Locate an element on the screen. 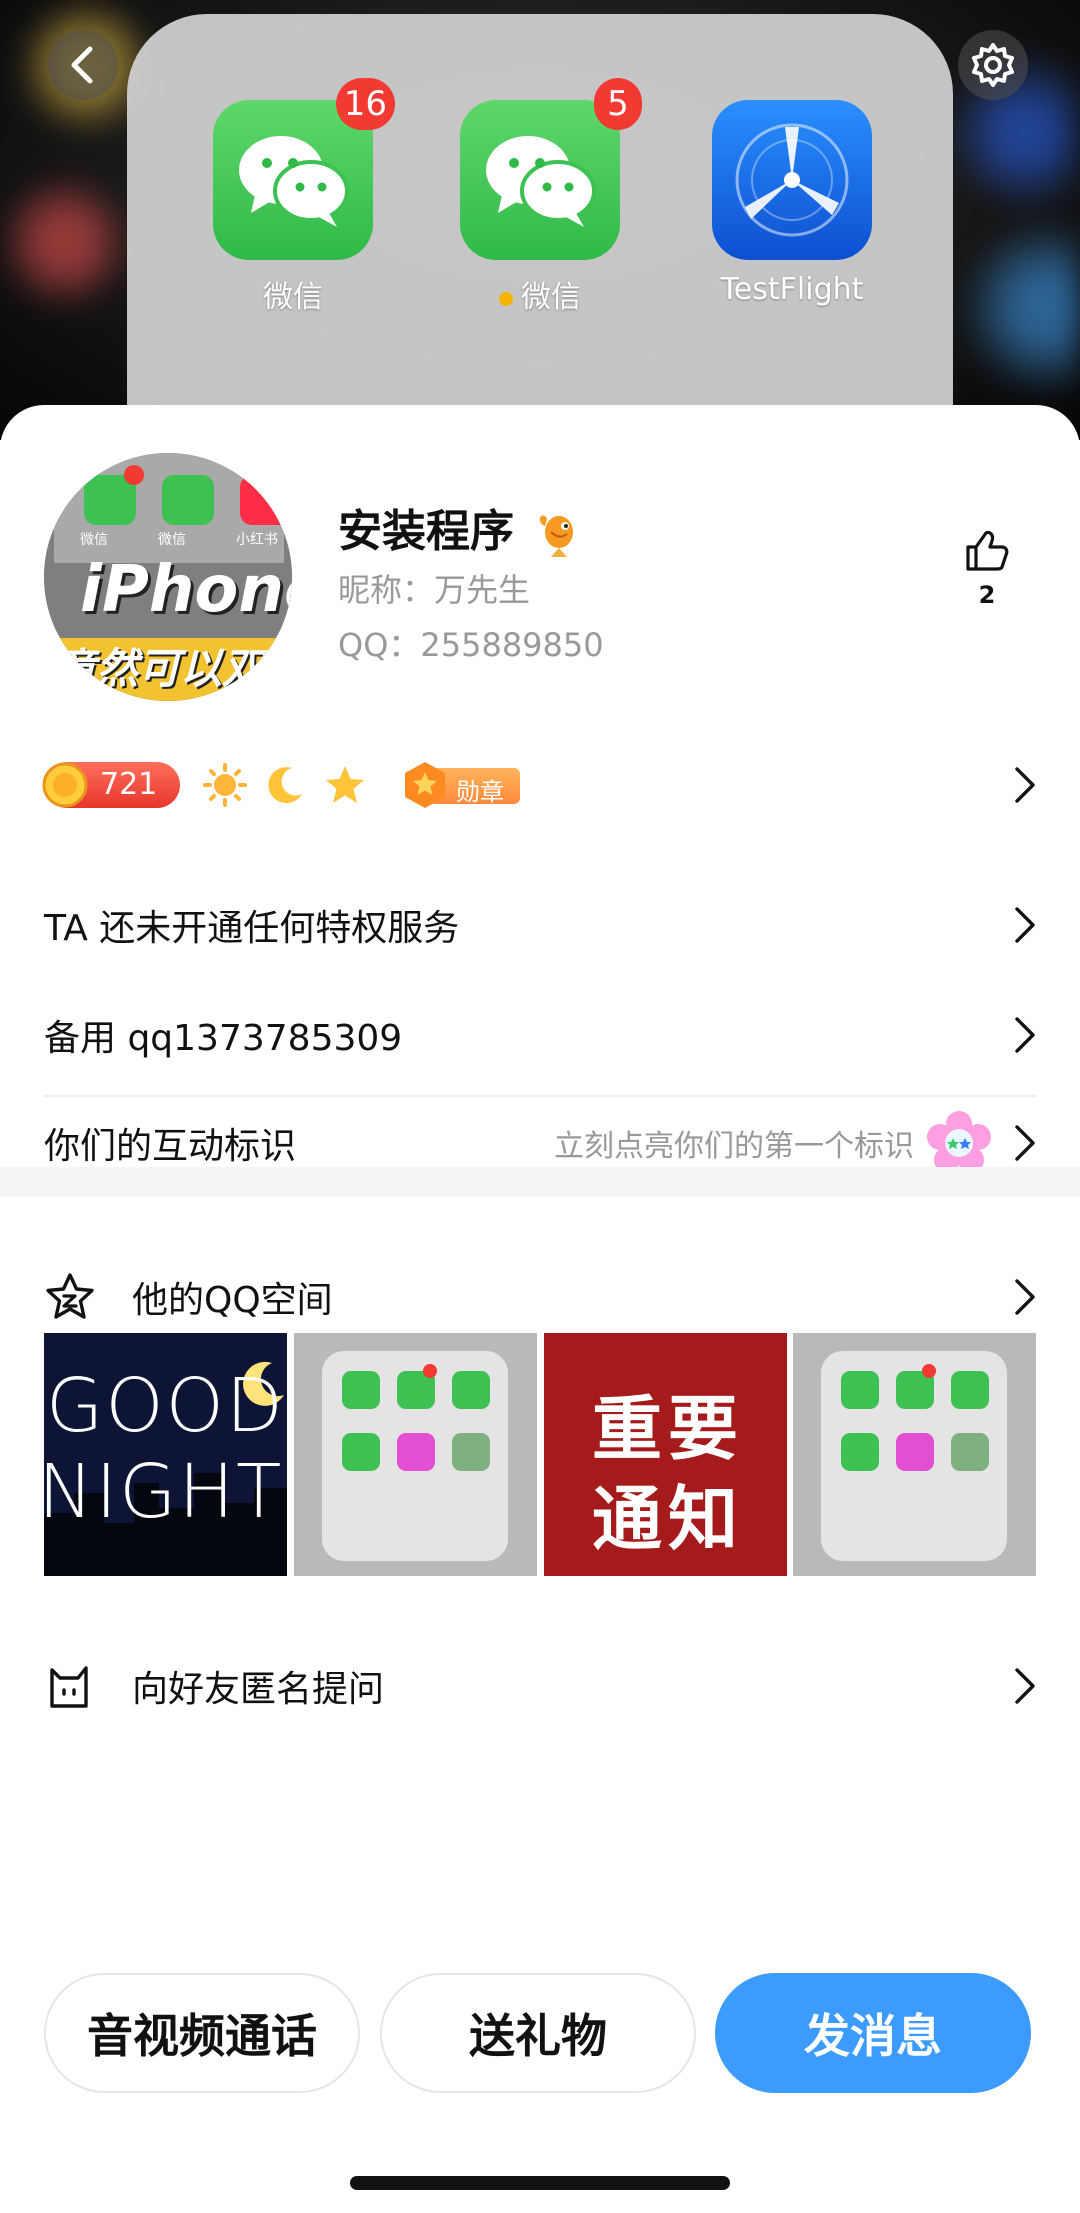 The width and height of the screenshot is (1080, 2213). moon-icon is located at coordinates (285, 785).